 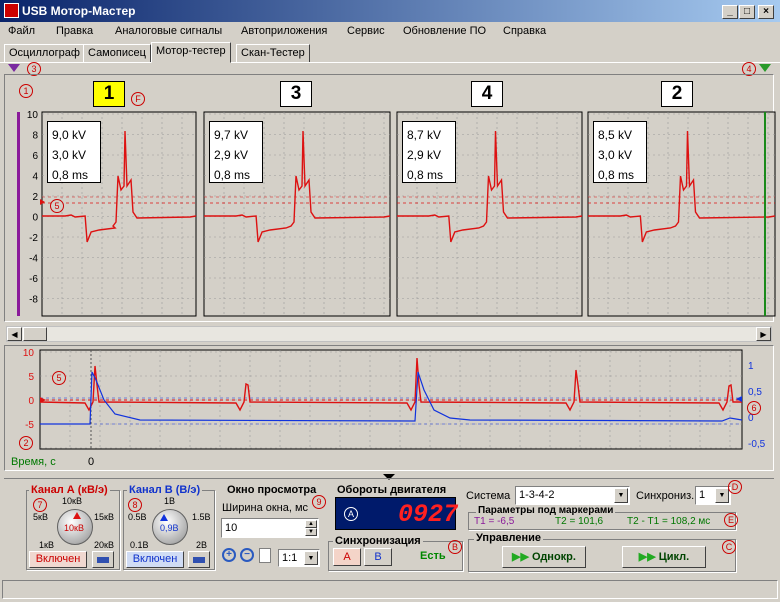 I want to click on scale-value: 1:1, so click(x=290, y=558).